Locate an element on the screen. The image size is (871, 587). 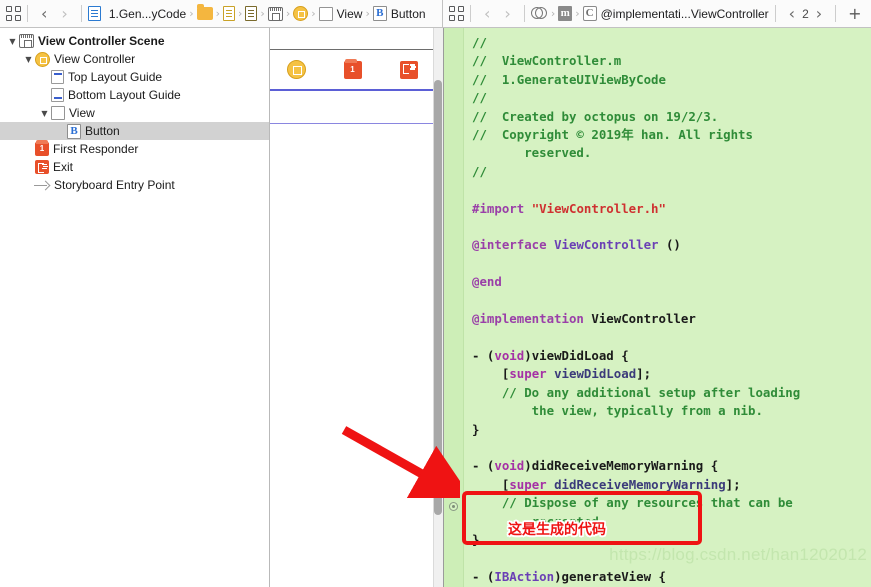
outline-item-label: Top Layout Guide is located at coordinates (115, 77).